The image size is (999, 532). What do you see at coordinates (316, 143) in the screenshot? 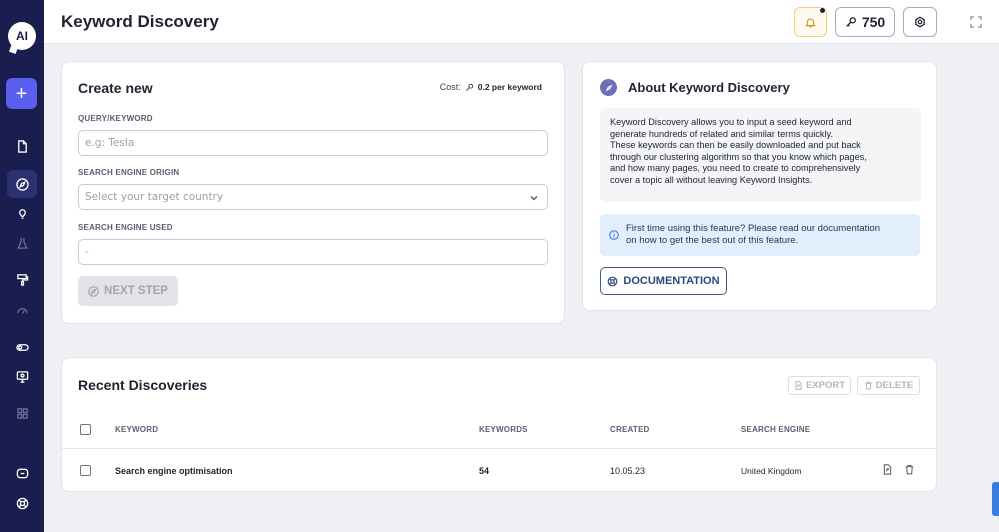
I see `query-input` at bounding box center [316, 143].